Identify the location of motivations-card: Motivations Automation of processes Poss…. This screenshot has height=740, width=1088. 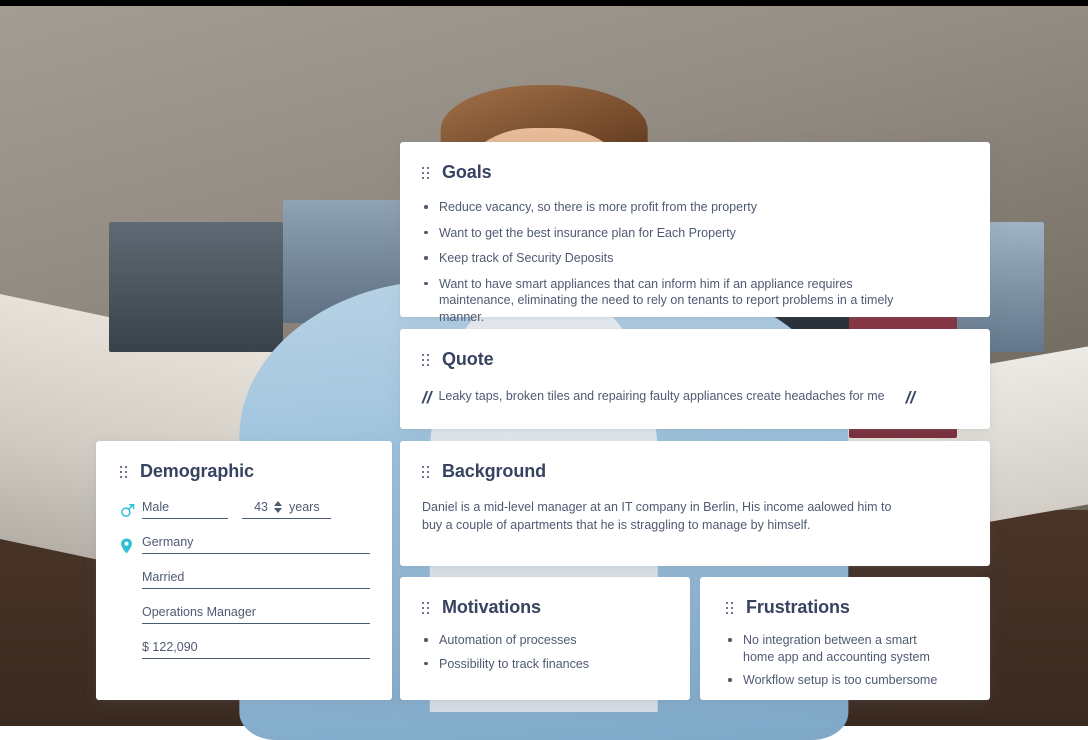
(545, 638).